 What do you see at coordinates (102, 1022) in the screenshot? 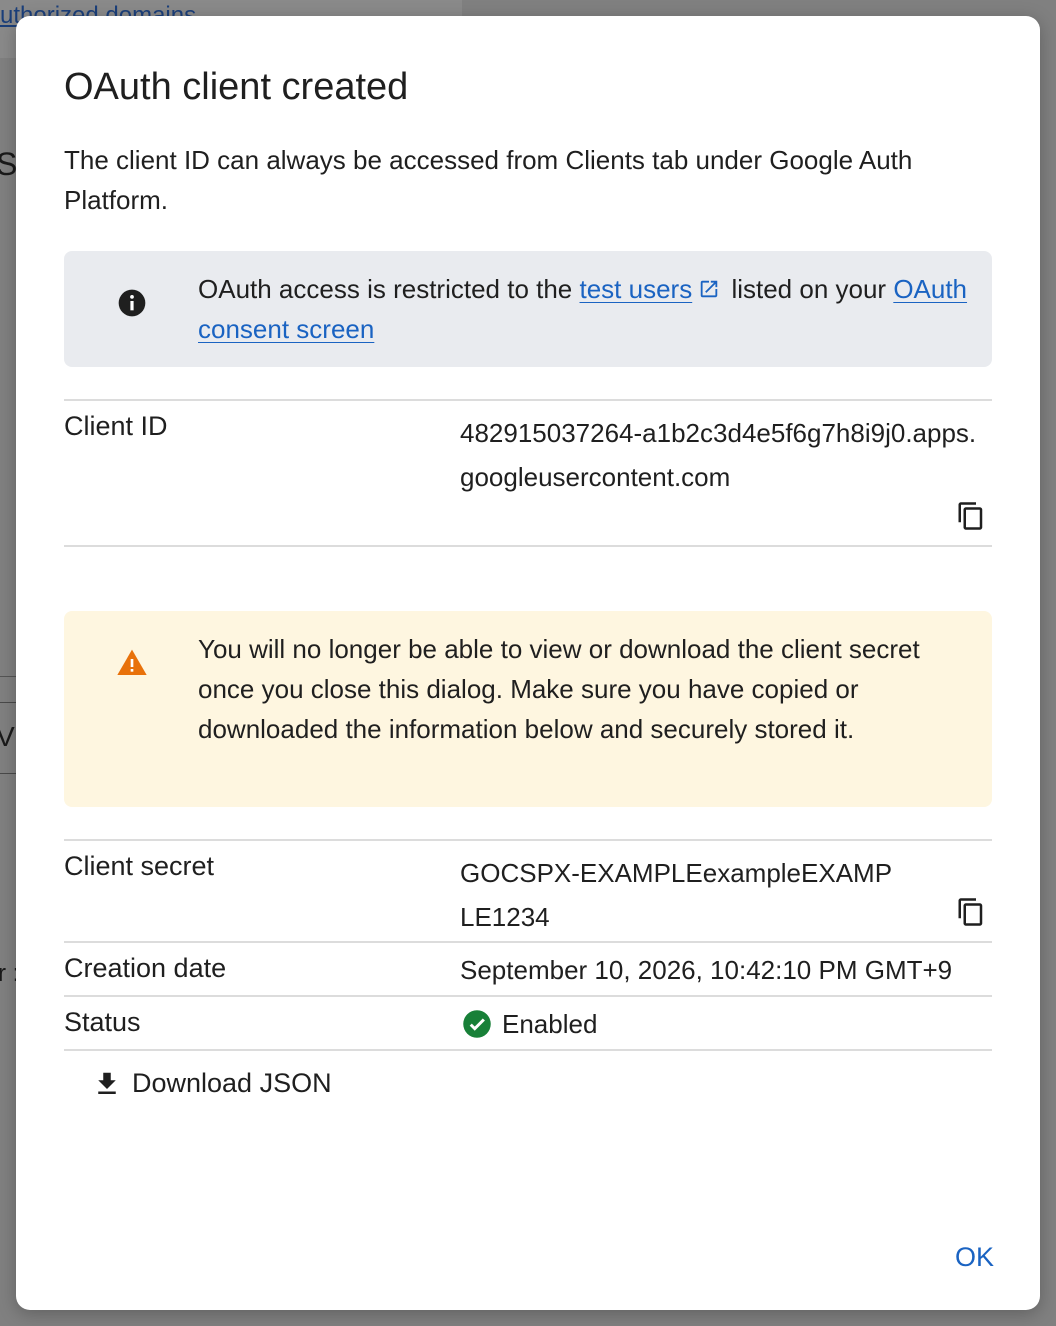
I see `status-label: Status` at bounding box center [102, 1022].